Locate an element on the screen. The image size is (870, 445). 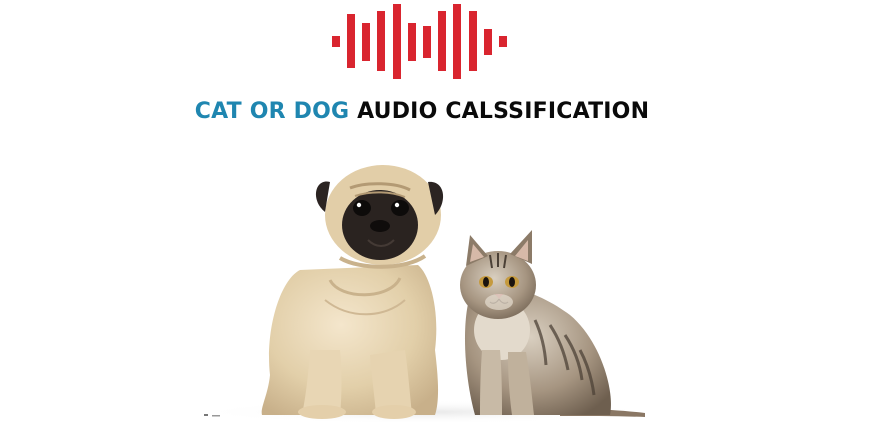
page-title: CAT OR DOG AUDIO CALSSIFICATION is located at coordinates (422, 111).